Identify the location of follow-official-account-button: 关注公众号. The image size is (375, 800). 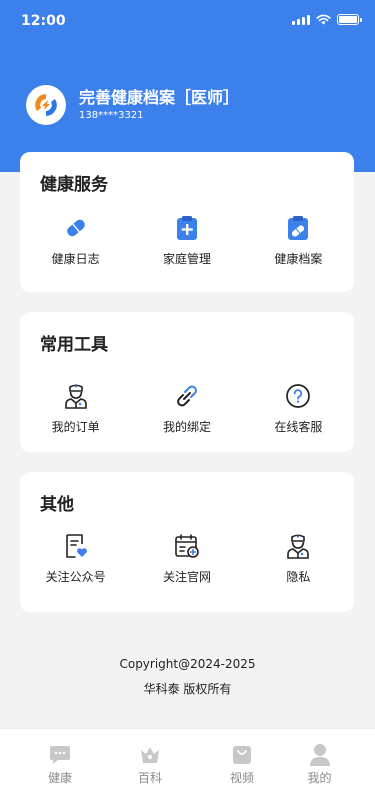
(75, 558).